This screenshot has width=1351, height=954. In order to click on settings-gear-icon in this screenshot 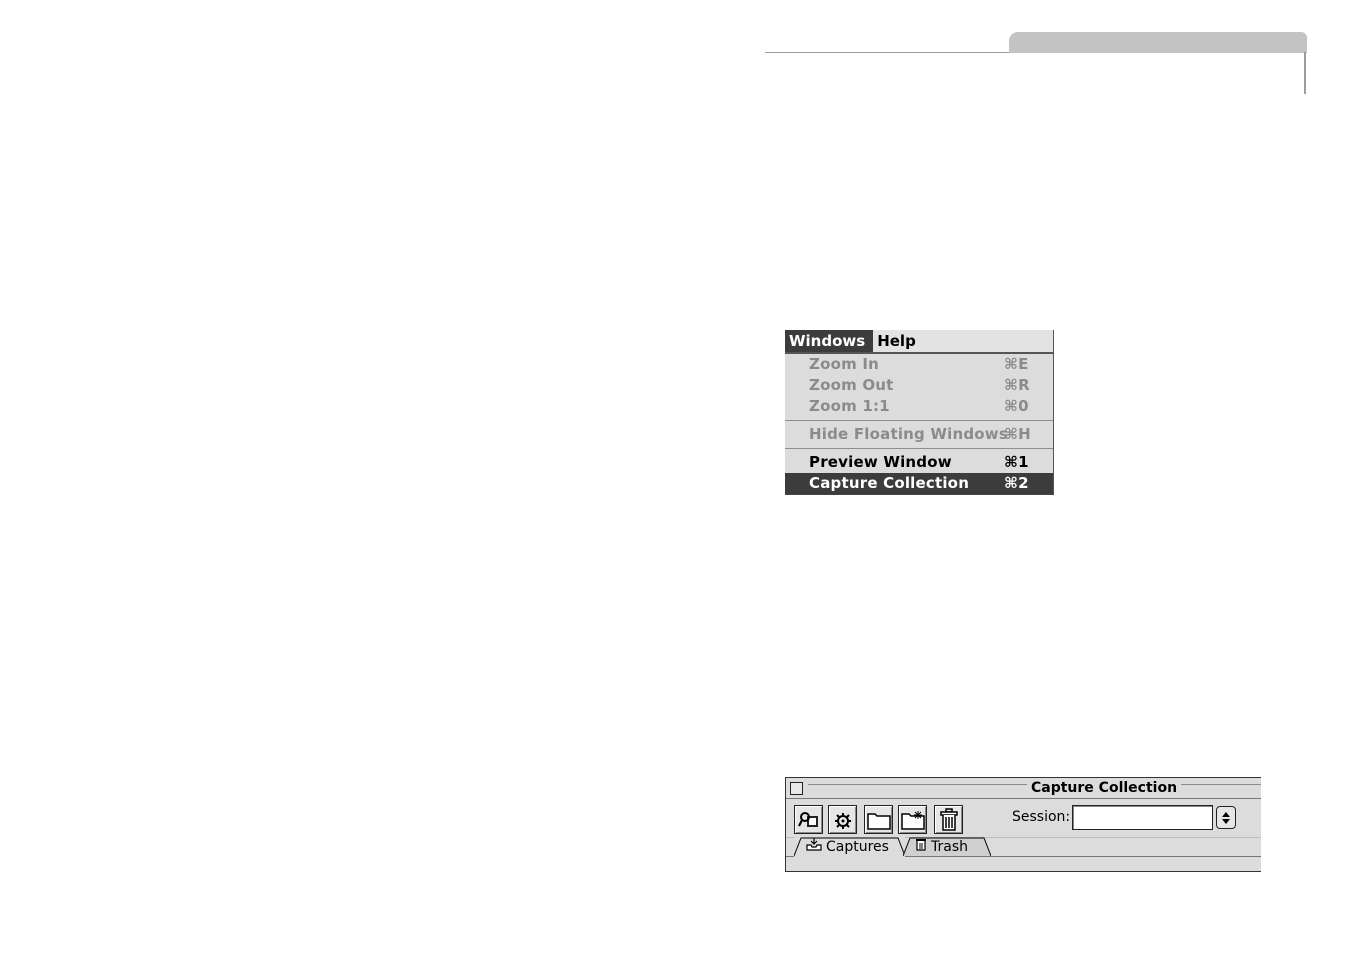, I will do `click(842, 820)`.